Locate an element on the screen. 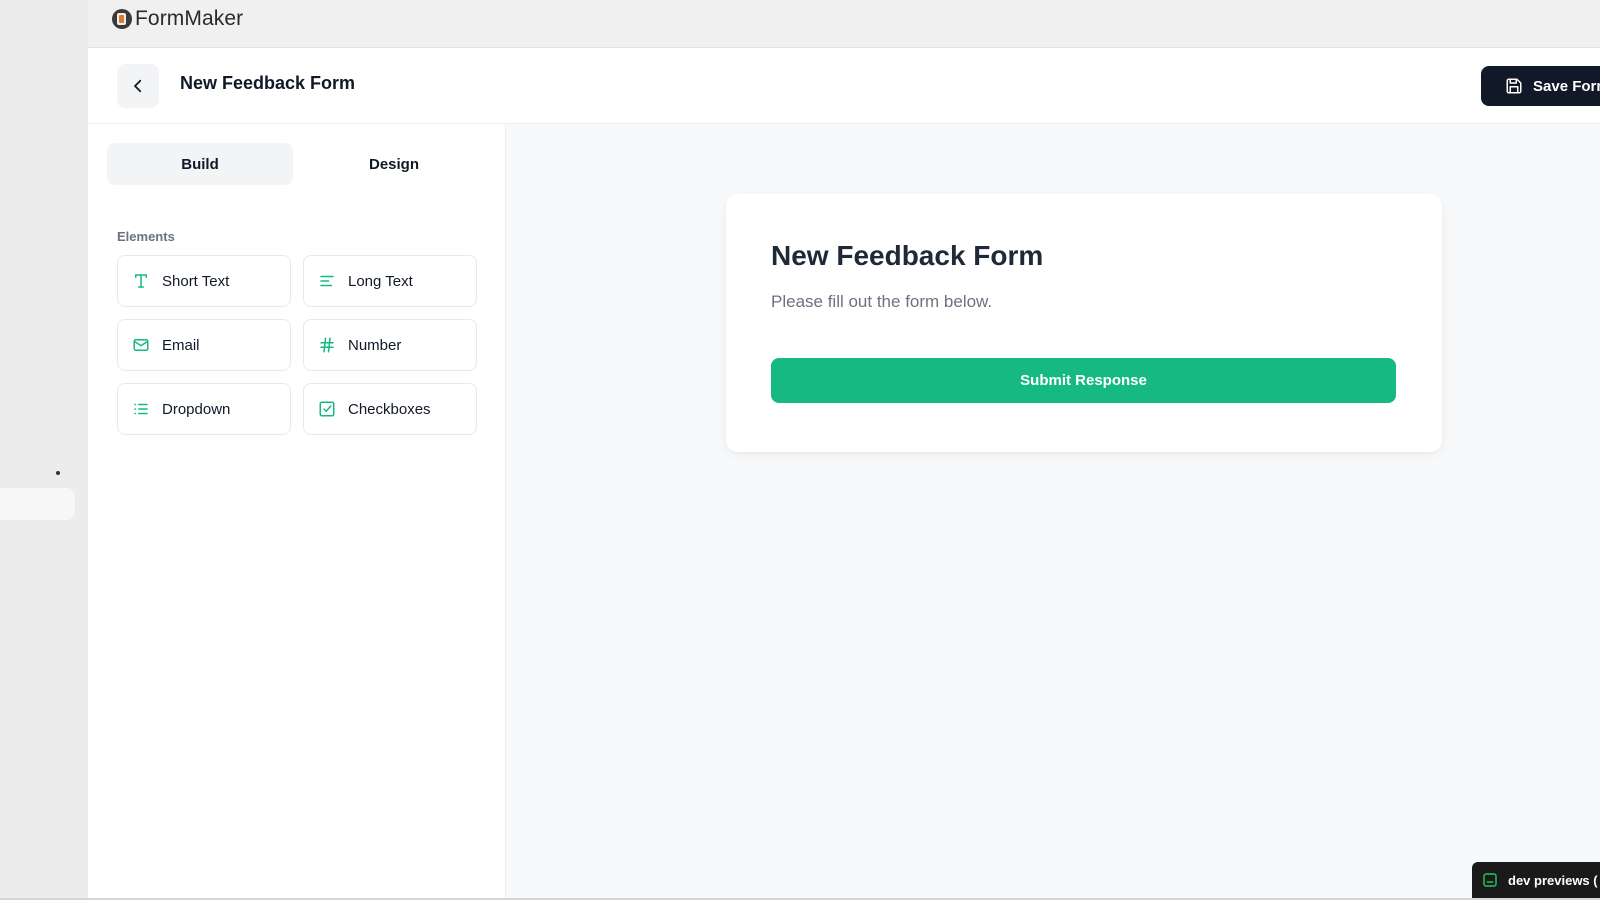 The image size is (1600, 900). form-description: Please fill out the form below. is located at coordinates (881, 302).